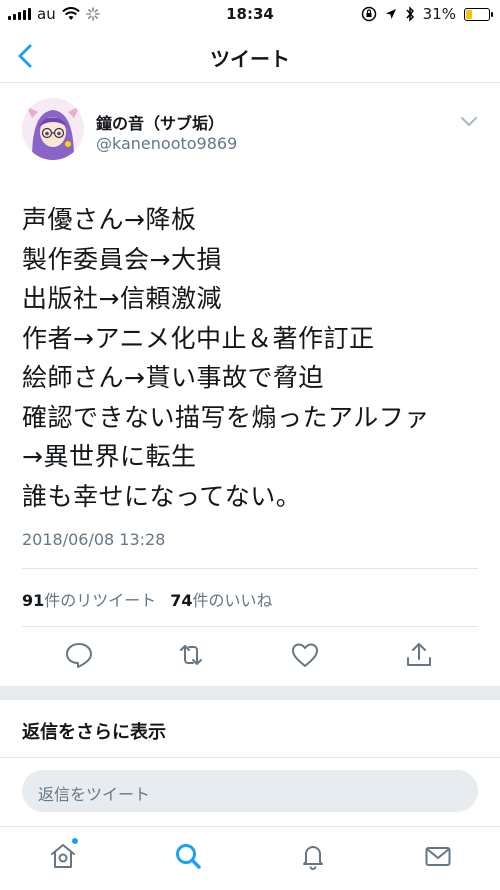 The height and width of the screenshot is (890, 500). What do you see at coordinates (226, 417) in the screenshot?
I see `tweet-line: 確認できない描写を煽ったアルファ` at bounding box center [226, 417].